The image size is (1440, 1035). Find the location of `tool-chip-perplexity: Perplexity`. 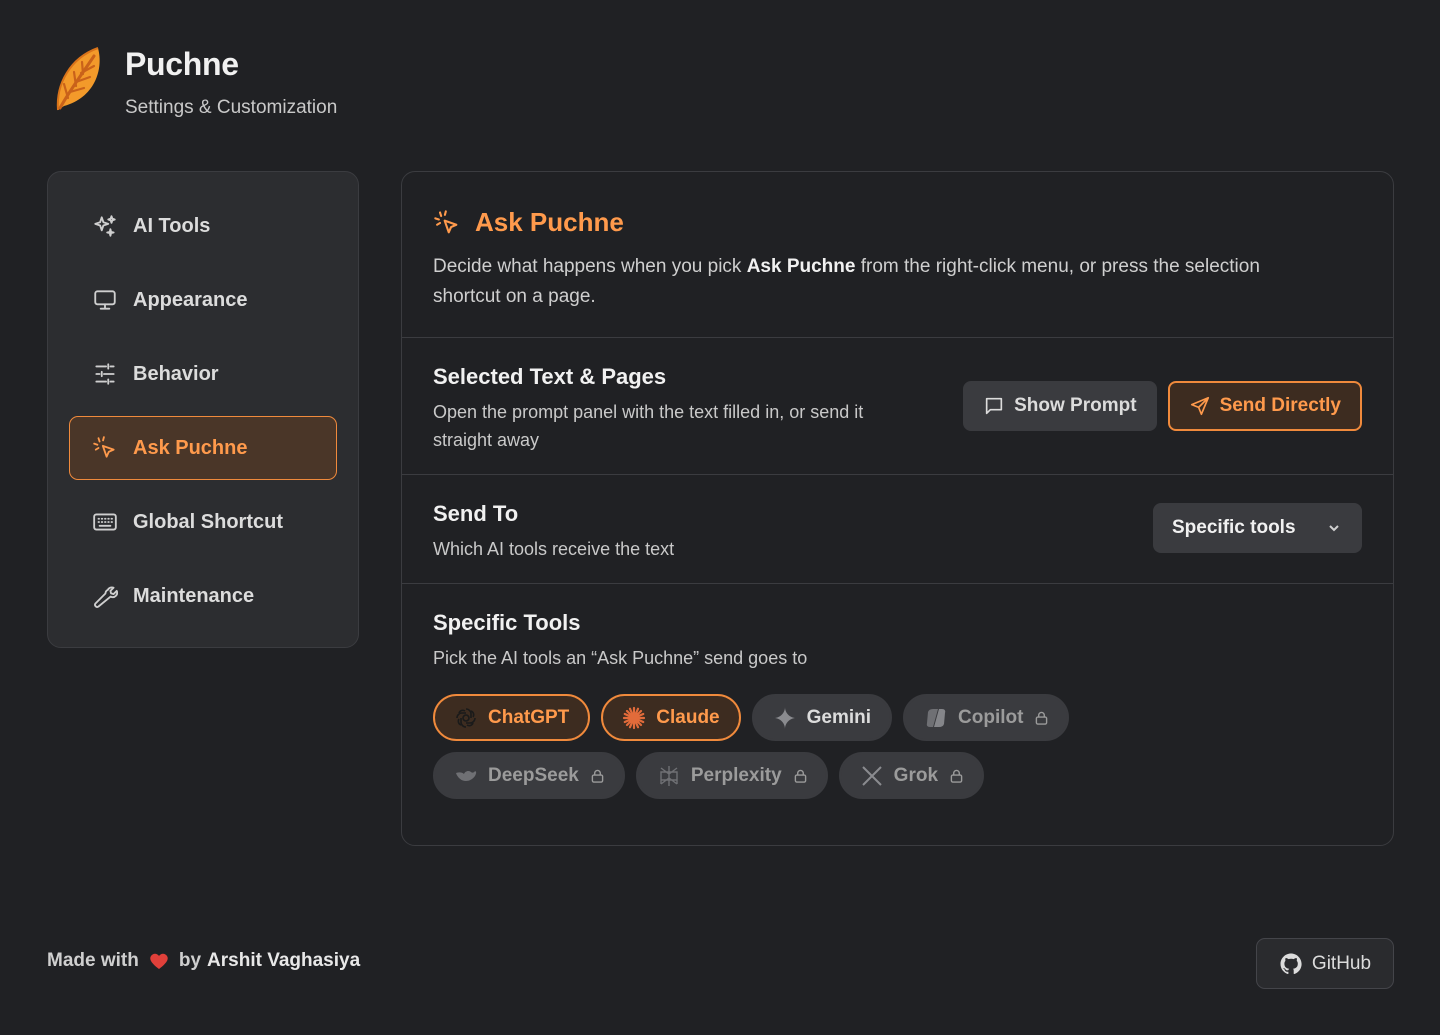

tool-chip-perplexity: Perplexity is located at coordinates (731, 775).